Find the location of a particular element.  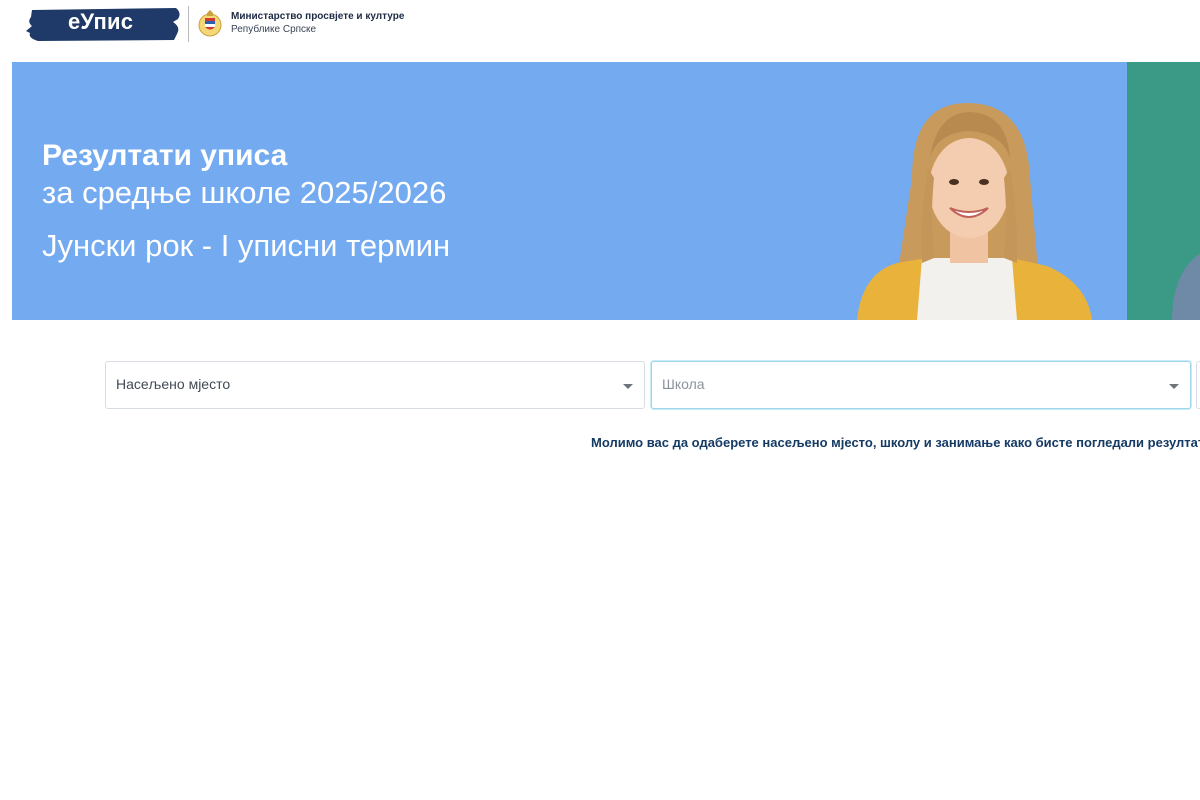

second-student-photo is located at coordinates (1186, 286).